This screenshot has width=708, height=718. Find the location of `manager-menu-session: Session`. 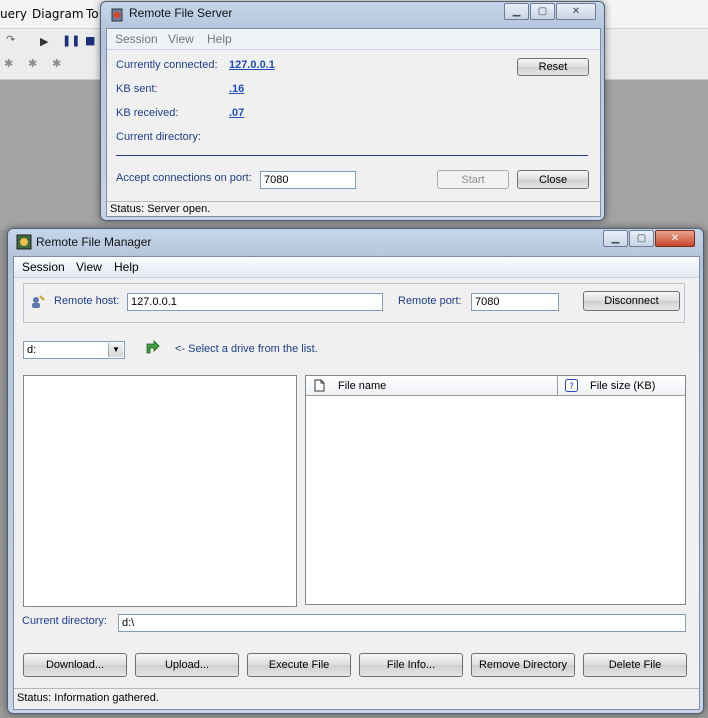

manager-menu-session: Session is located at coordinates (43, 267).